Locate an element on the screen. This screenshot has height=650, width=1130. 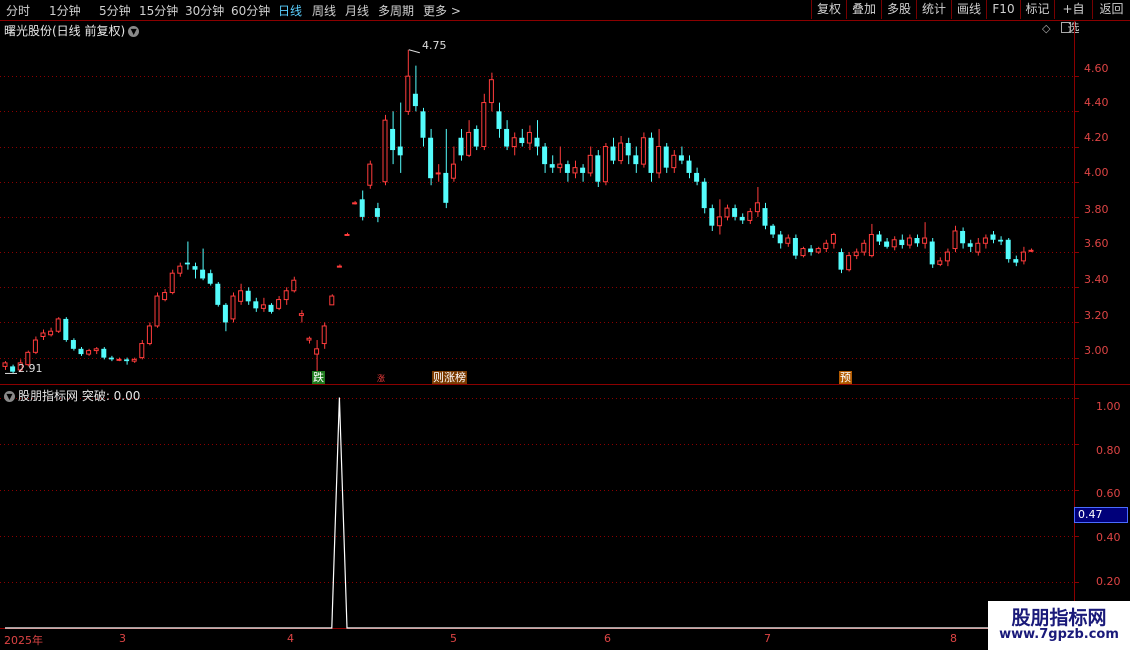
price-tick: 4.00 is located at coordinates (1096, 172).